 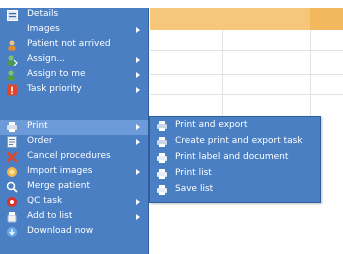 What do you see at coordinates (162, 126) in the screenshot?
I see `print-export-icon` at bounding box center [162, 126].